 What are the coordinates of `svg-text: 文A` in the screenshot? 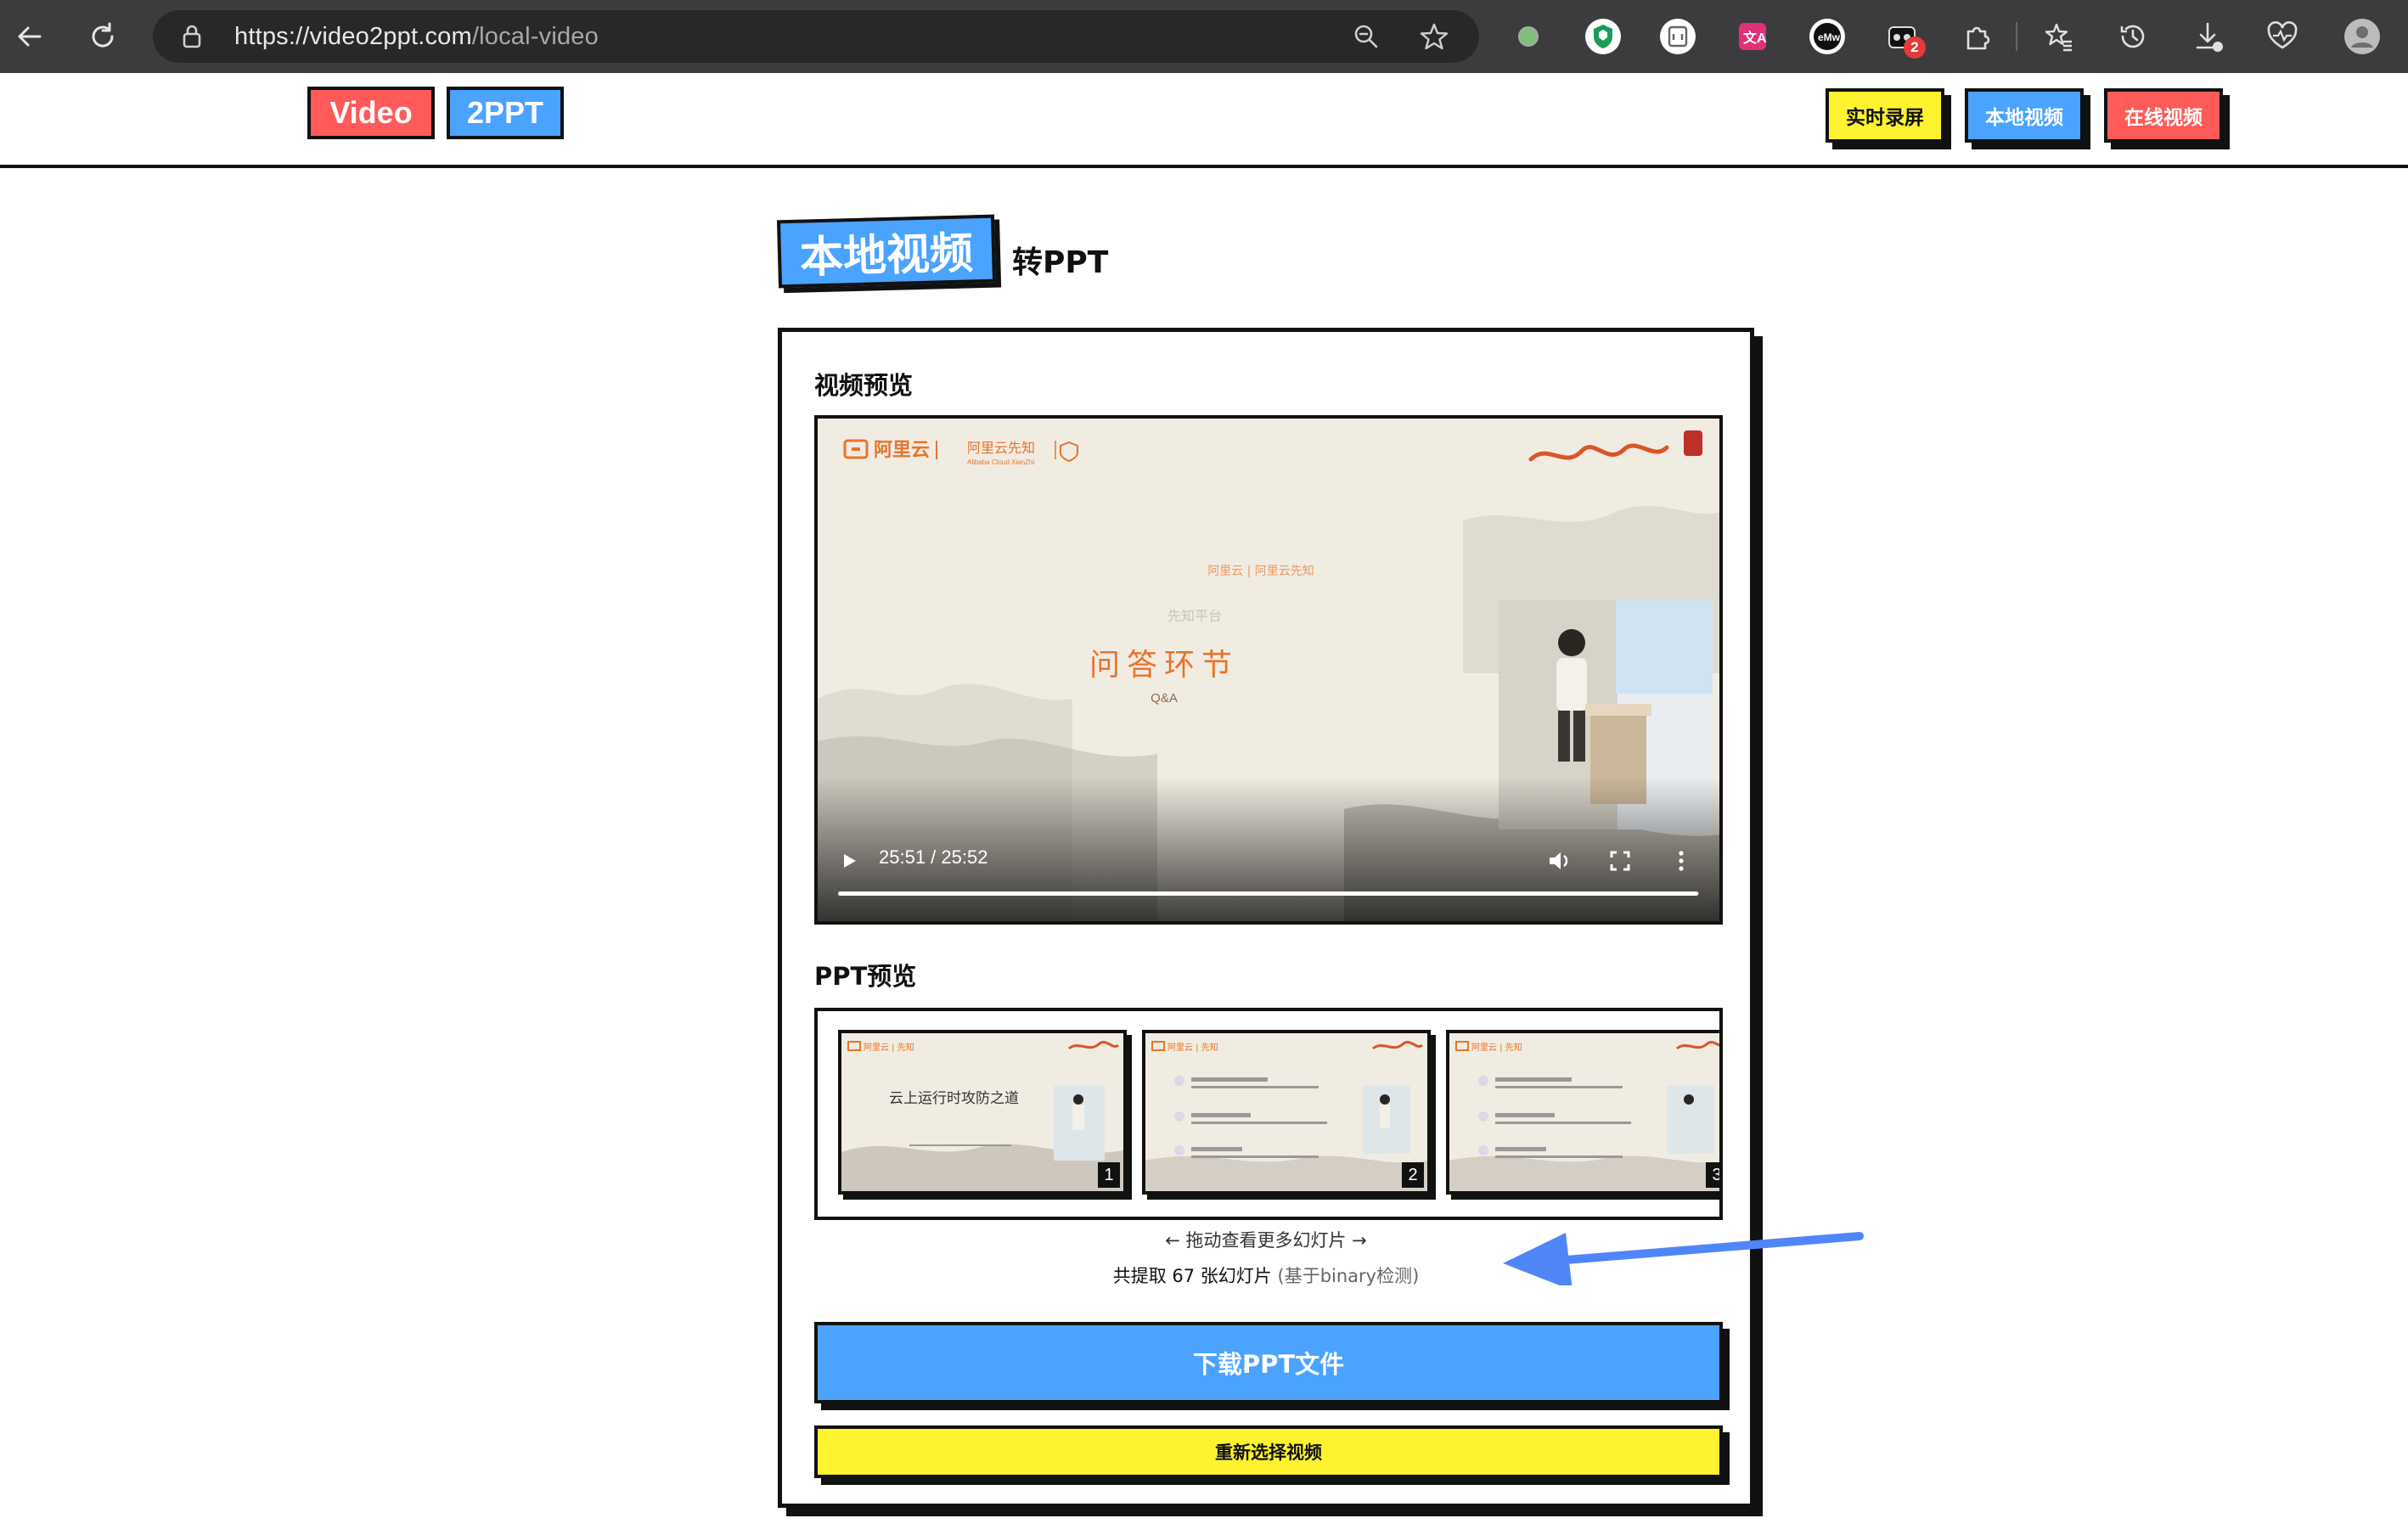 It's located at (1755, 38).